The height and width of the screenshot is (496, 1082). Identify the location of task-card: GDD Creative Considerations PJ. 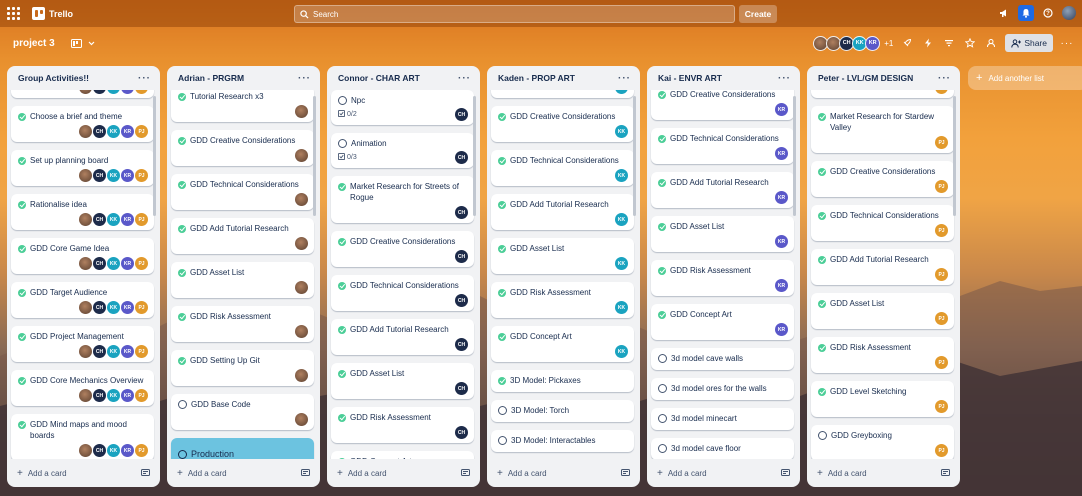
(882, 179).